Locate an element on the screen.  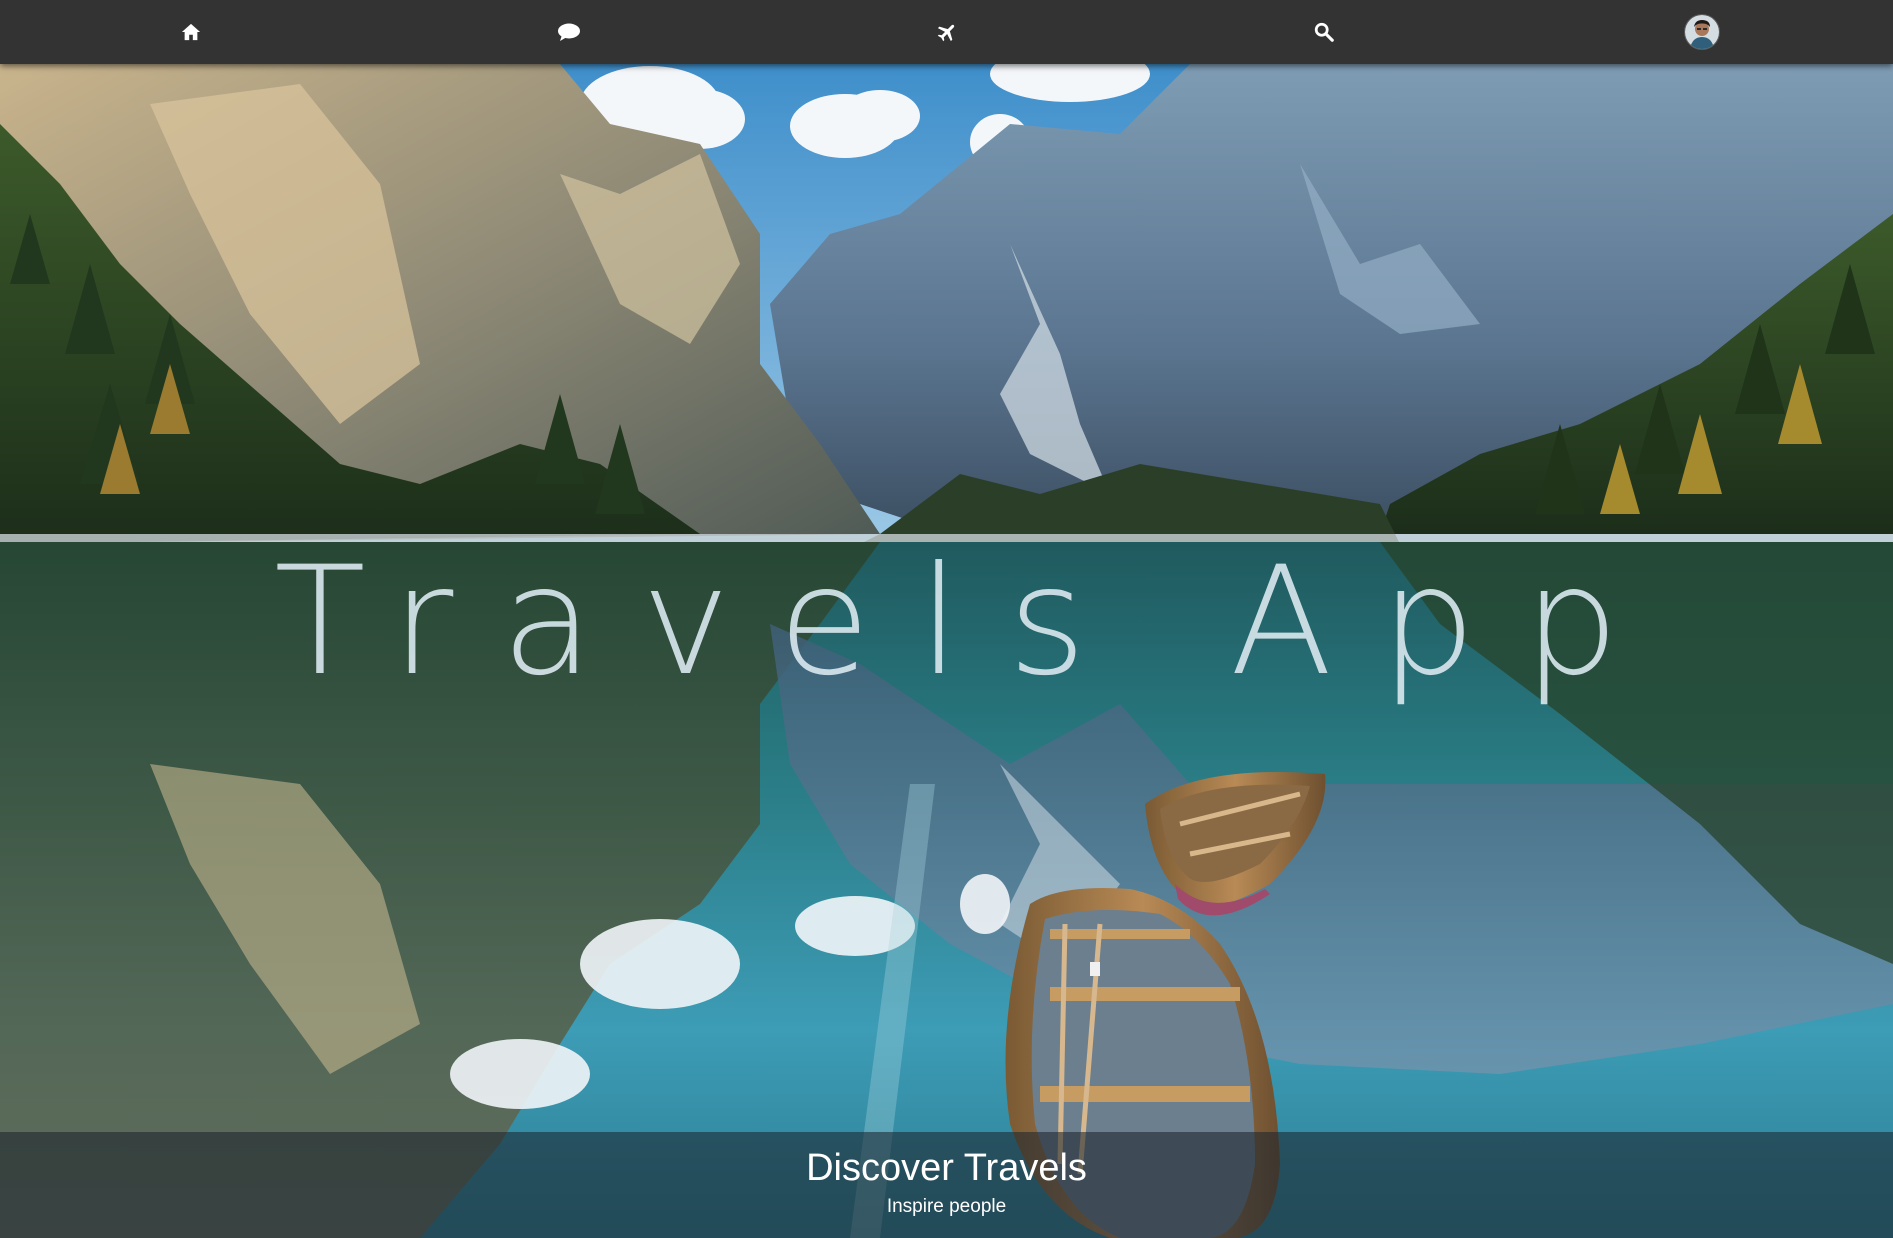
hero-title: Travels App is located at coordinates (970, 622).